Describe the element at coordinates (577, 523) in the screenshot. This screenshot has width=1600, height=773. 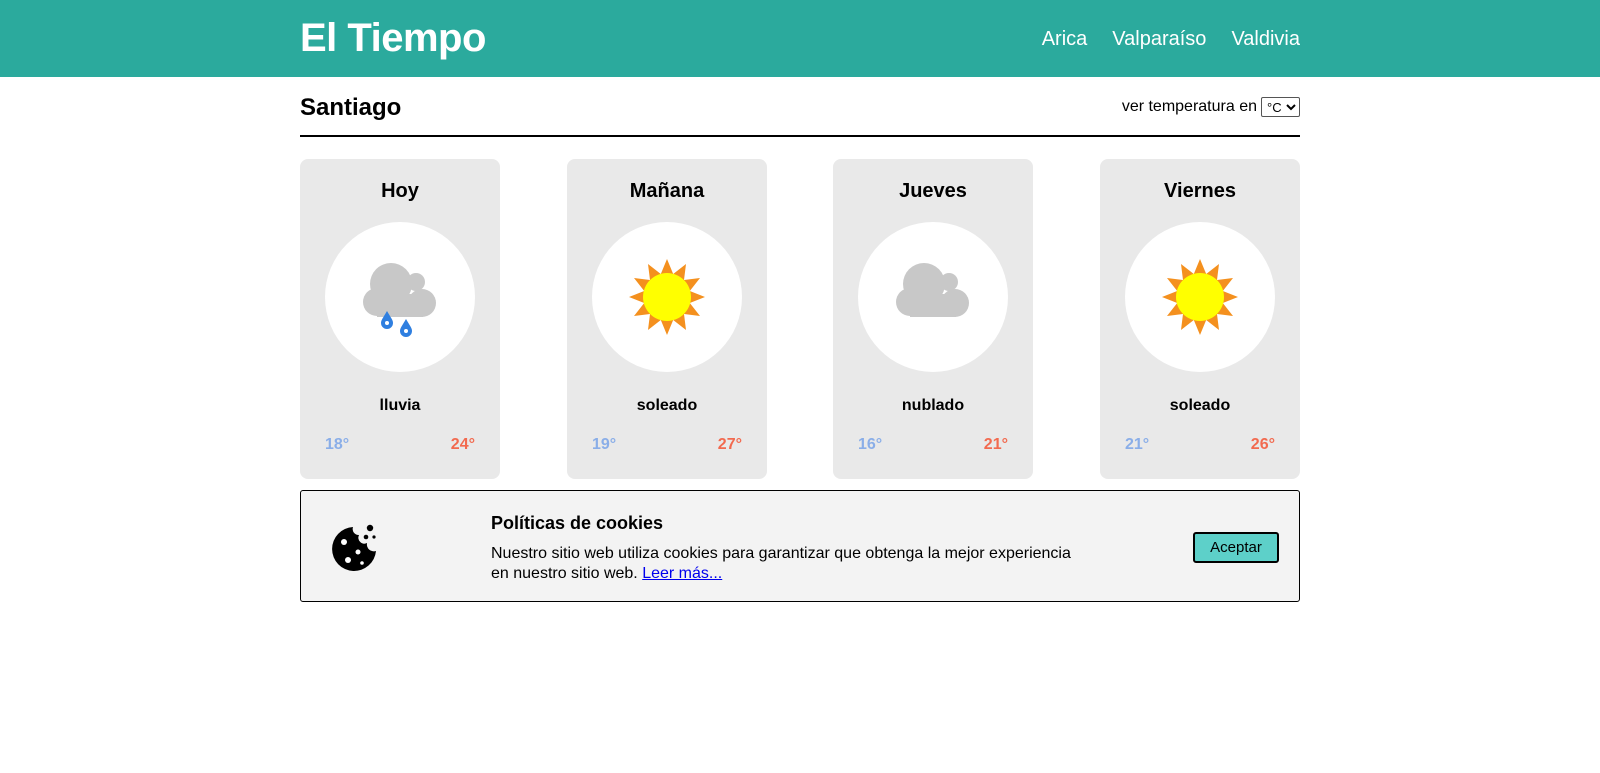
I see `cookie-title: Políticas de cookies` at that location.